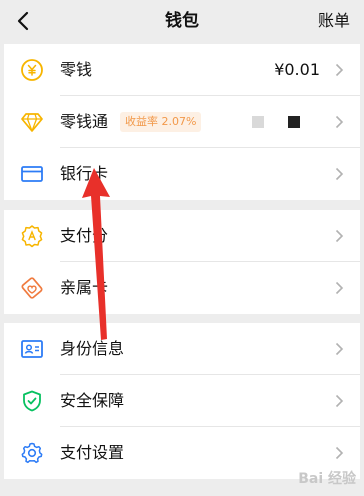 The image size is (364, 496). Describe the element at coordinates (32, 453) in the screenshot. I see `gear-icon` at that location.